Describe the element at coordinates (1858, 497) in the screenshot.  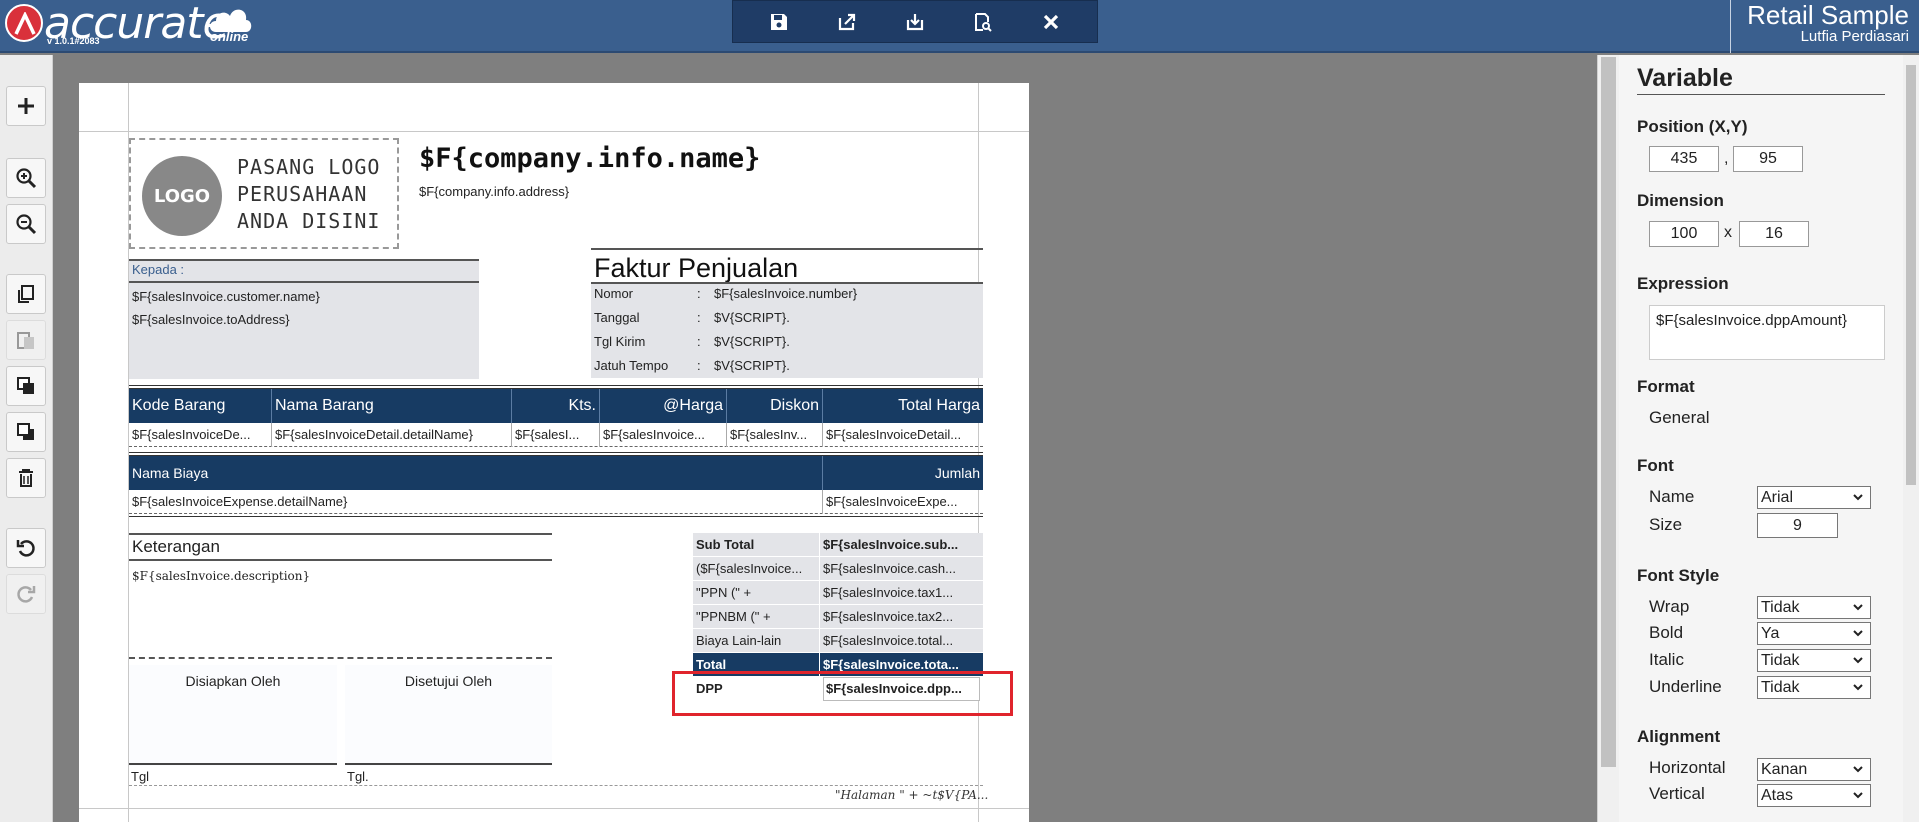
I see `chevron-down-icon` at that location.